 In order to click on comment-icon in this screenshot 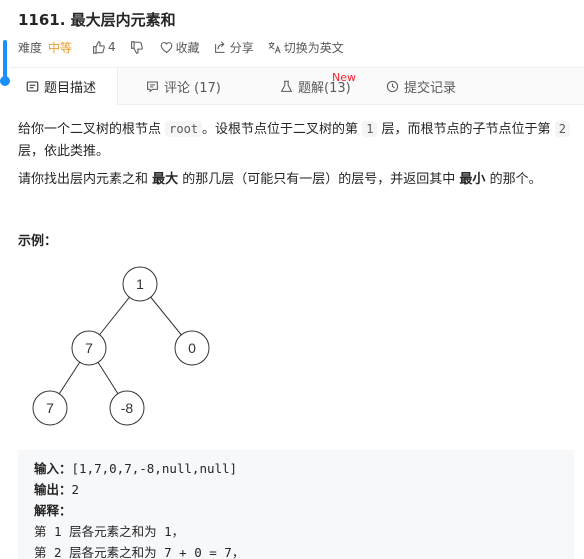, I will do `click(152, 87)`.